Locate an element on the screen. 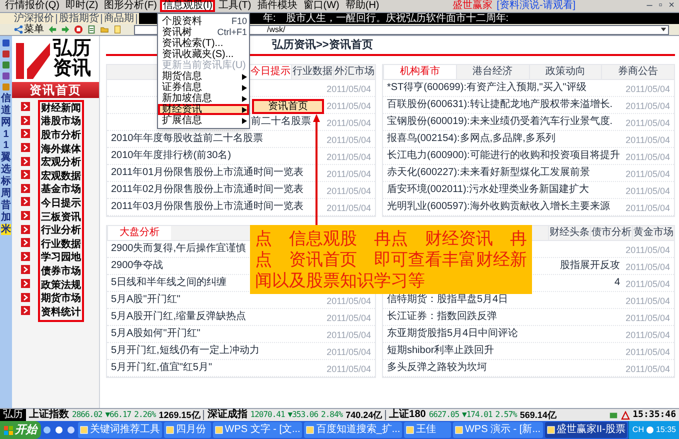  index-percent: 2.57% is located at coordinates (506, 415).